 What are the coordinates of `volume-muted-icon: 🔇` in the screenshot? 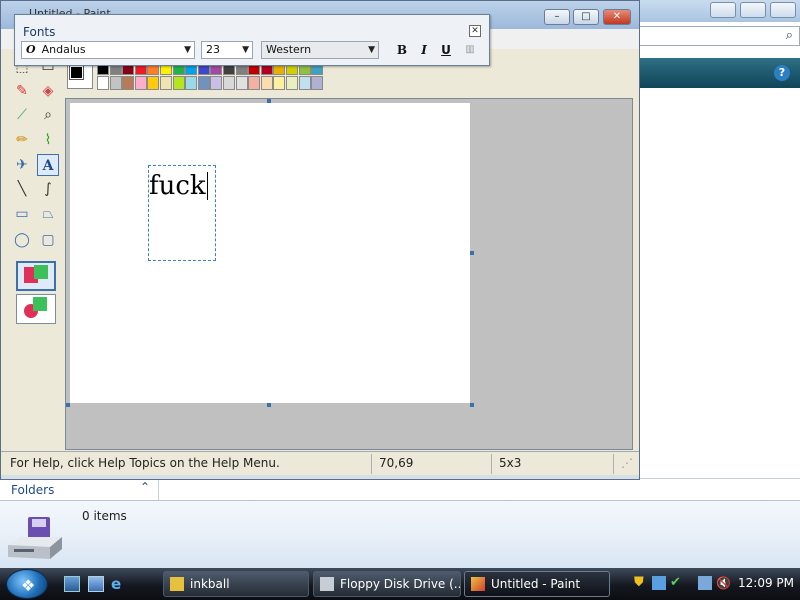 It's located at (723, 583).